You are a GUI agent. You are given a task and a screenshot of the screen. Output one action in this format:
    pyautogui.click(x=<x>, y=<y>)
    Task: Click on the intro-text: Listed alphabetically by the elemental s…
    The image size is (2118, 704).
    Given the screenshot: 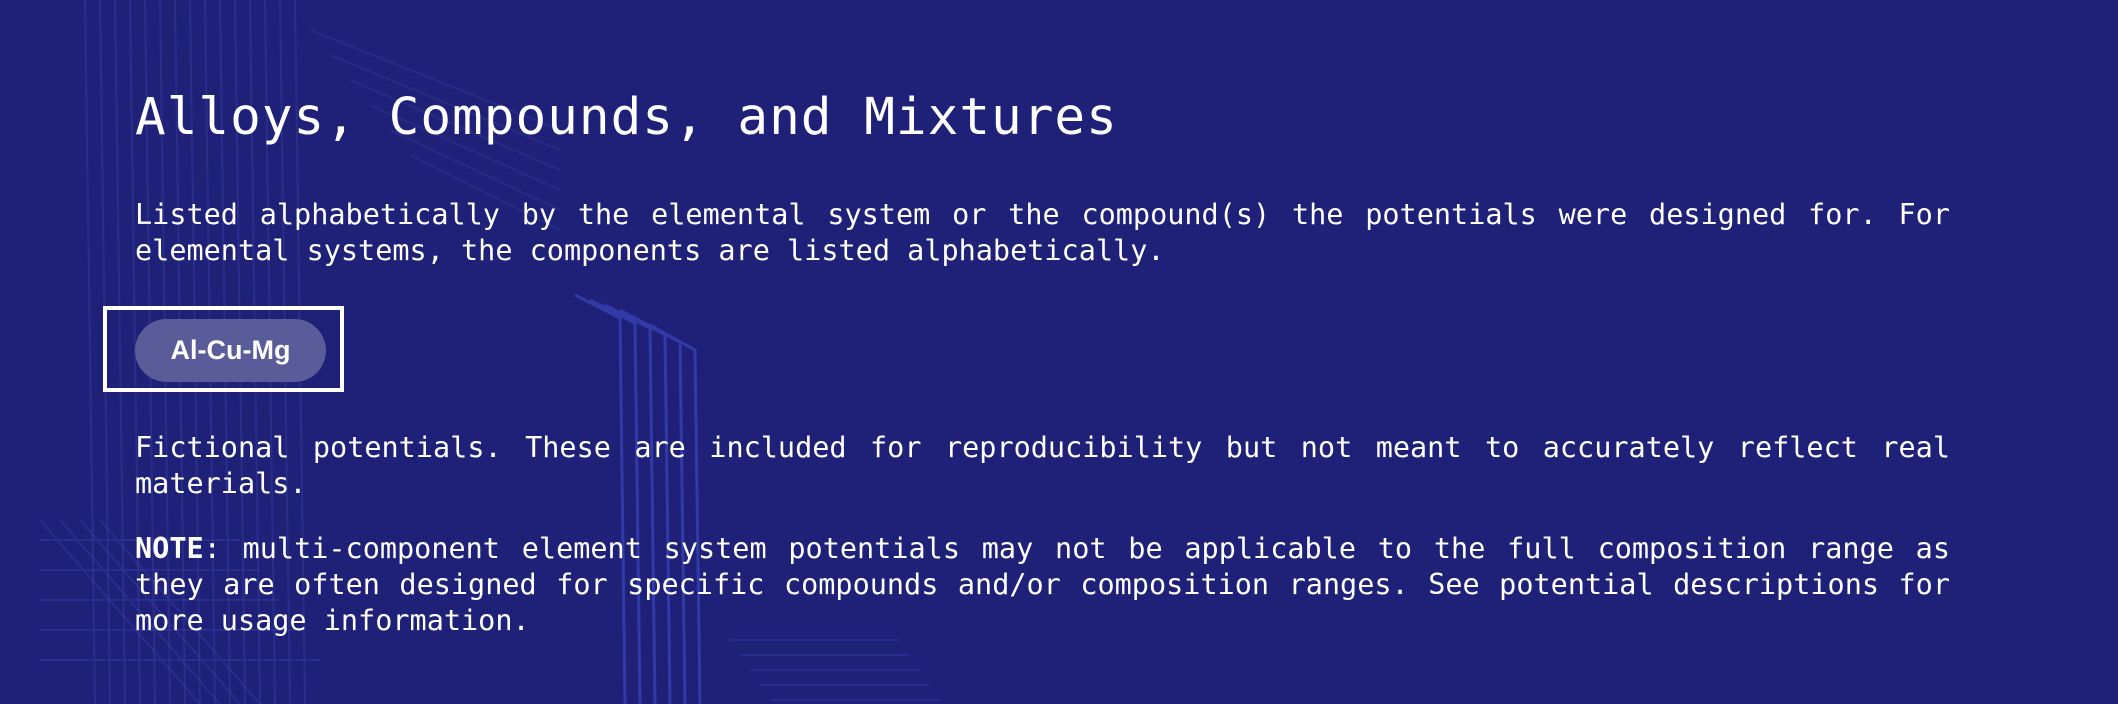 What is the action you would take?
    pyautogui.click(x=1042, y=232)
    